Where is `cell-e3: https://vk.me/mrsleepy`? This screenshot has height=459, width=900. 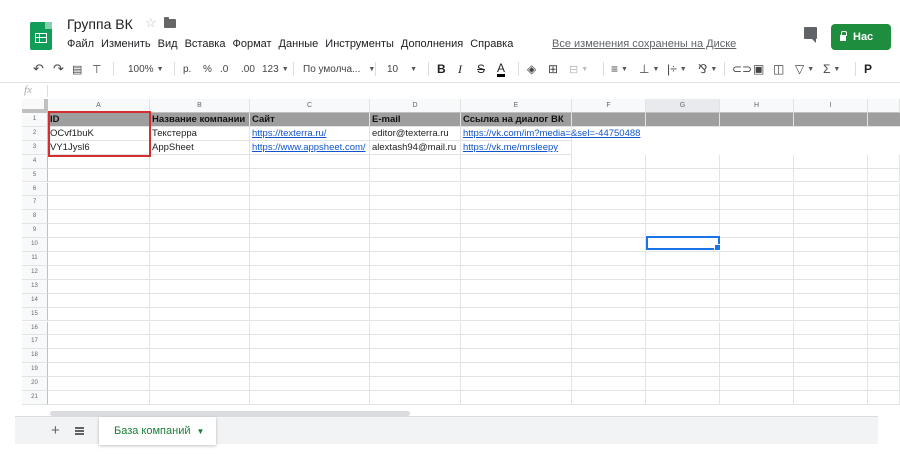 cell-e3: https://vk.me/mrsleepy is located at coordinates (516, 147).